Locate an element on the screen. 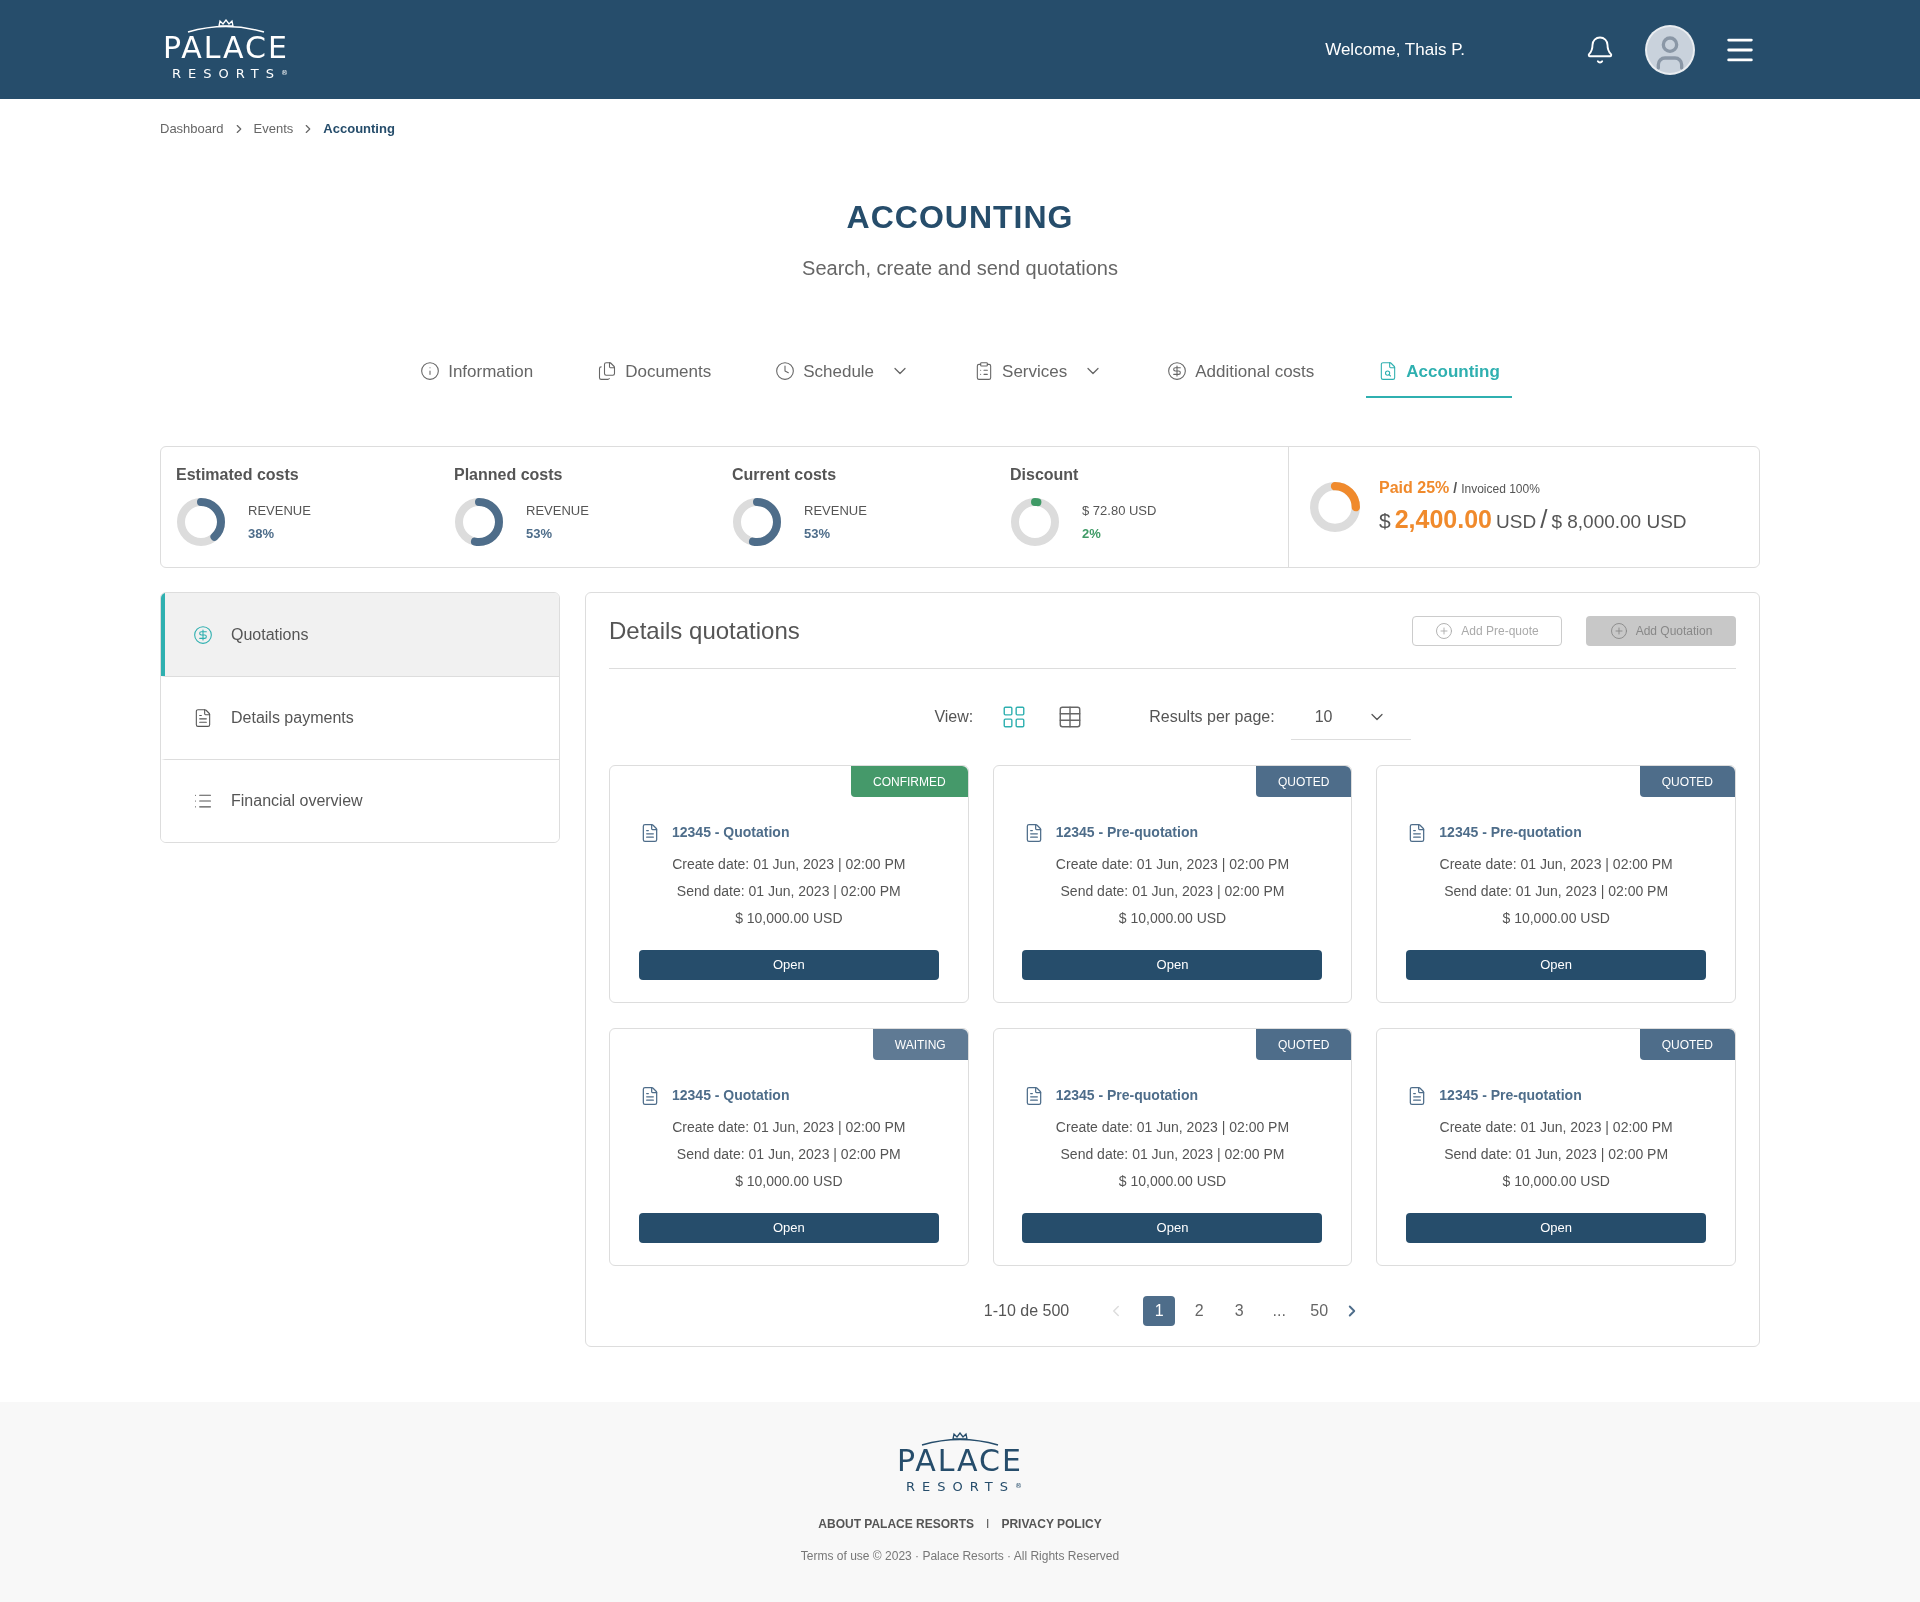  currency-unit: USD is located at coordinates (1516, 521).